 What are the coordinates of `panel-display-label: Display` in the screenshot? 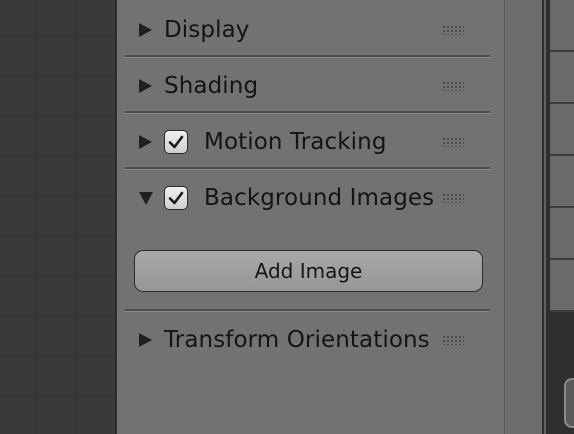 It's located at (207, 30).